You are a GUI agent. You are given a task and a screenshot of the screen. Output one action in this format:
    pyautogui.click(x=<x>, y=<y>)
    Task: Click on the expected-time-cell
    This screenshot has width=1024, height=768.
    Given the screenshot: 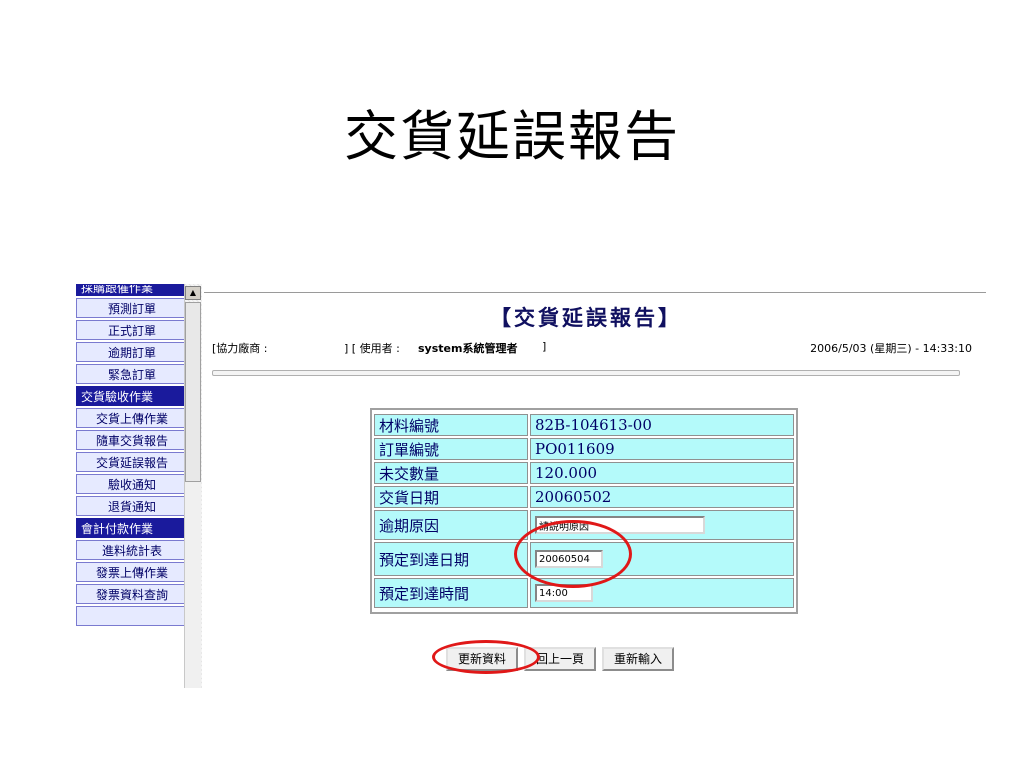 What is the action you would take?
    pyautogui.click(x=662, y=593)
    